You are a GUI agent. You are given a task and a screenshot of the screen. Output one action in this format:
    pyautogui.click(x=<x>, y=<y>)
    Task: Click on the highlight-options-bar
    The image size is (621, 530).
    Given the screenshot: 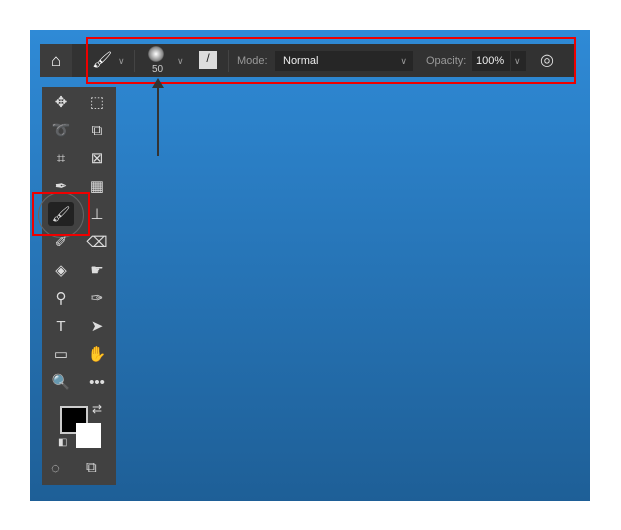 What is the action you would take?
    pyautogui.click(x=331, y=60)
    